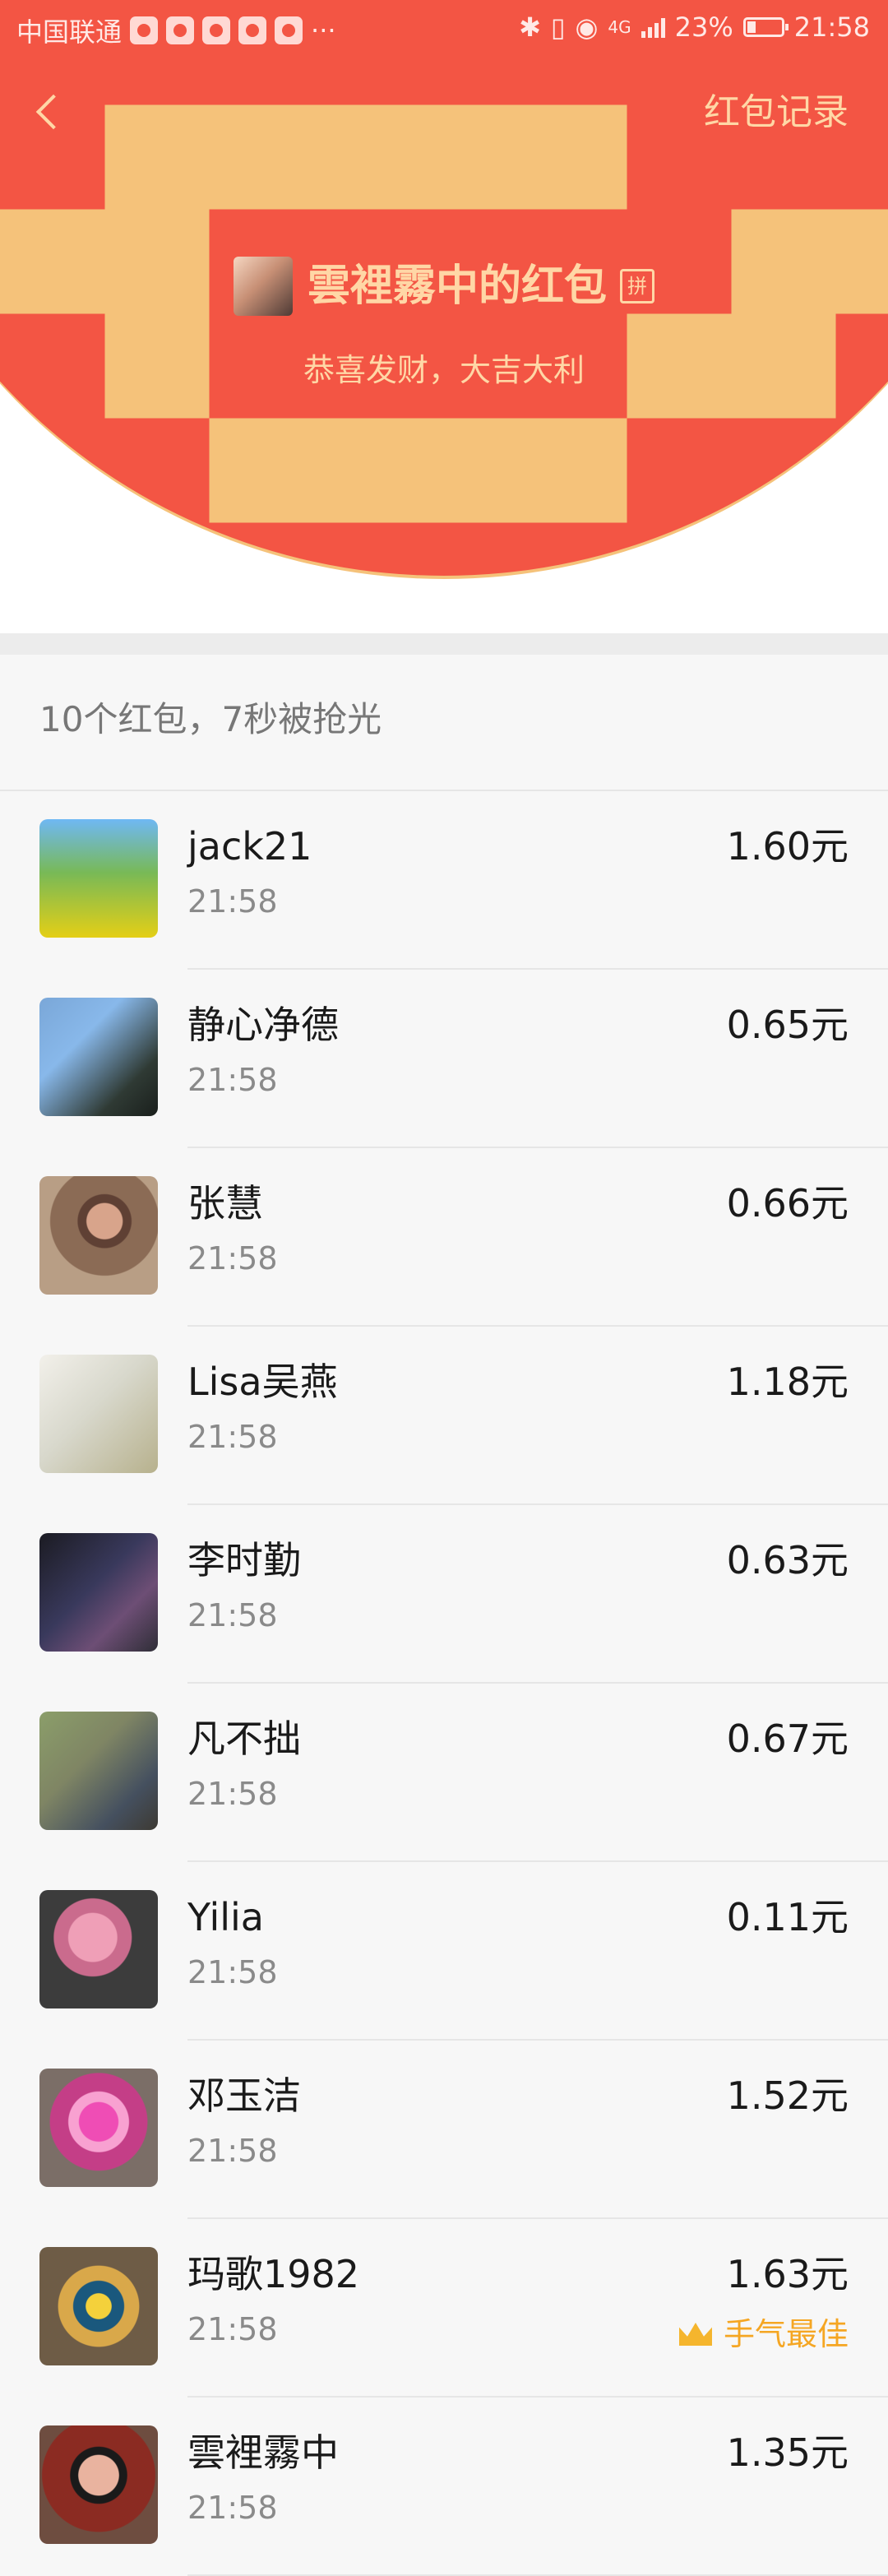 The image size is (888, 2576). I want to click on greeting-text: 恭喜发财，大吉大利, so click(444, 370).